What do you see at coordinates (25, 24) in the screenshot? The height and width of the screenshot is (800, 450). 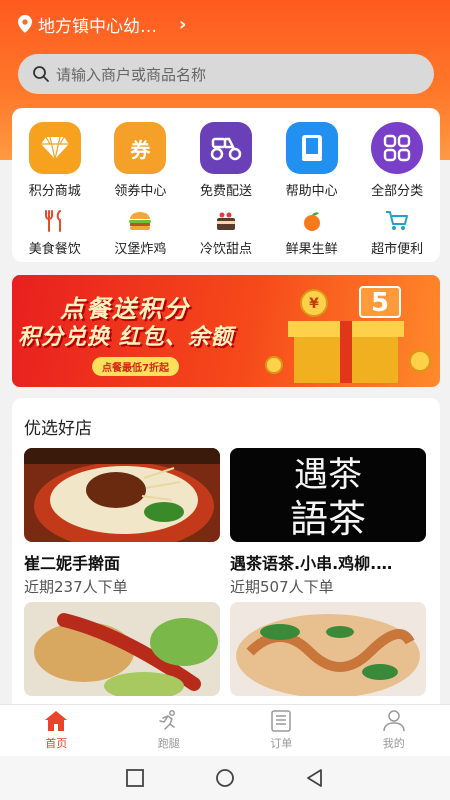 I see `location-pin-icon` at bounding box center [25, 24].